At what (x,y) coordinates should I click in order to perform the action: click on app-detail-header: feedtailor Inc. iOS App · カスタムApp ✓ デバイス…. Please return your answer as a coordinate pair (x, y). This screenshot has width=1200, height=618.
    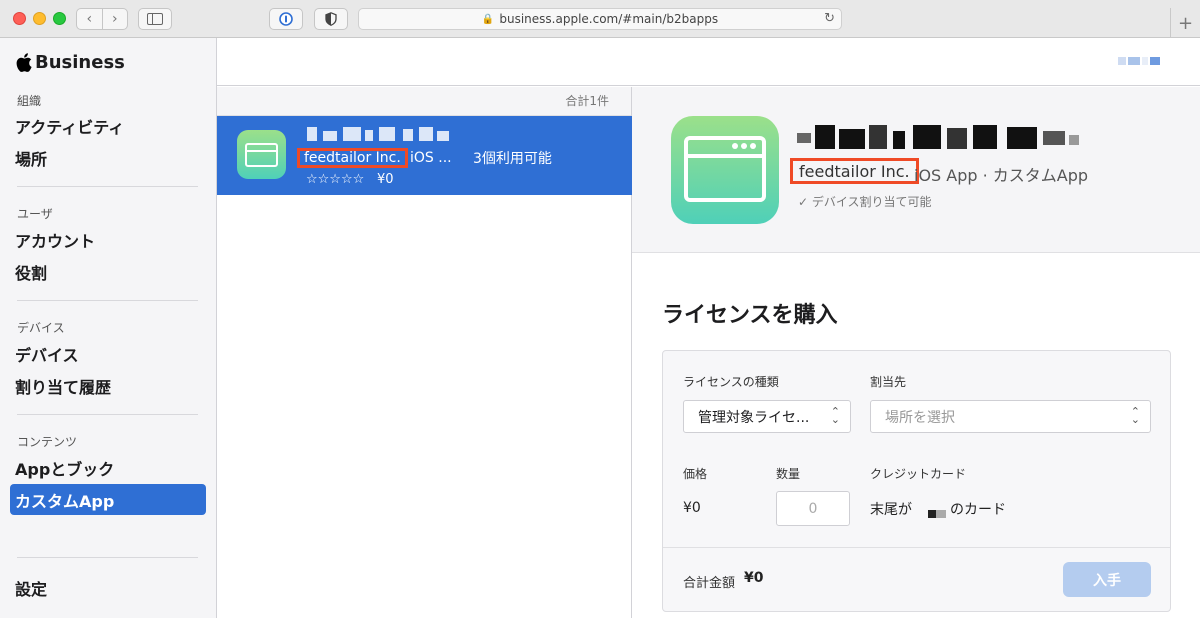
    Looking at the image, I should click on (916, 170).